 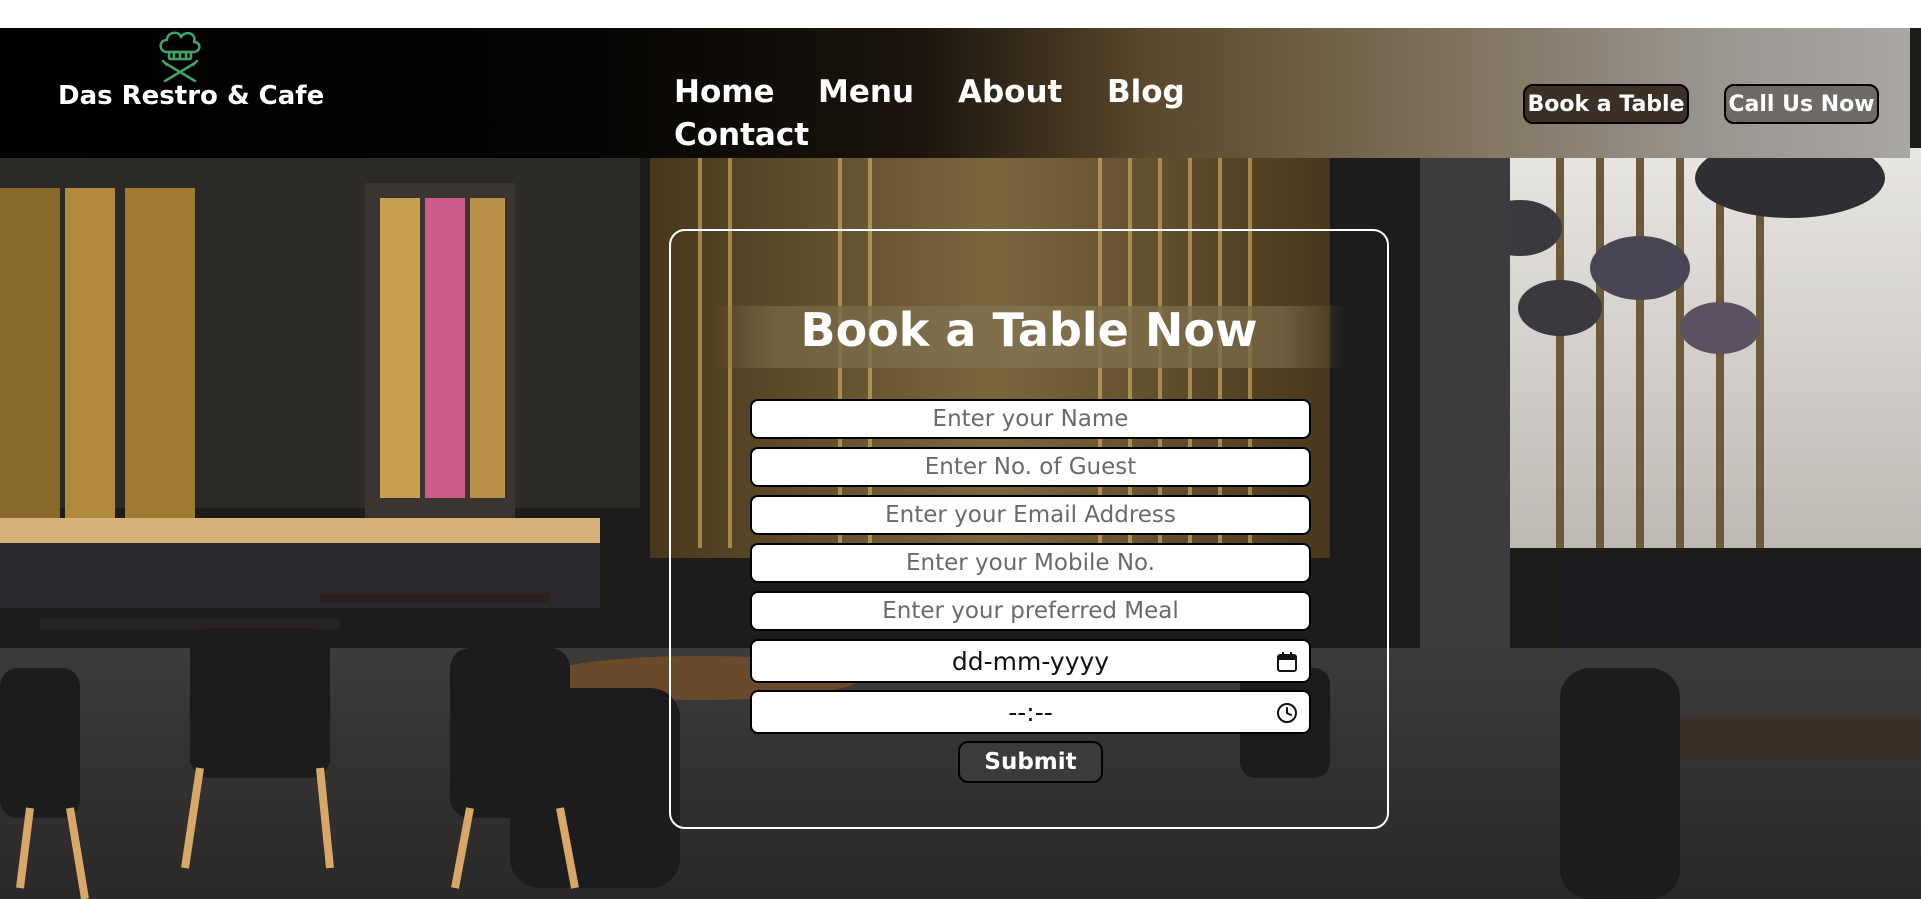 I want to click on date-input: dd-mm-yyyy, so click(x=1030, y=661).